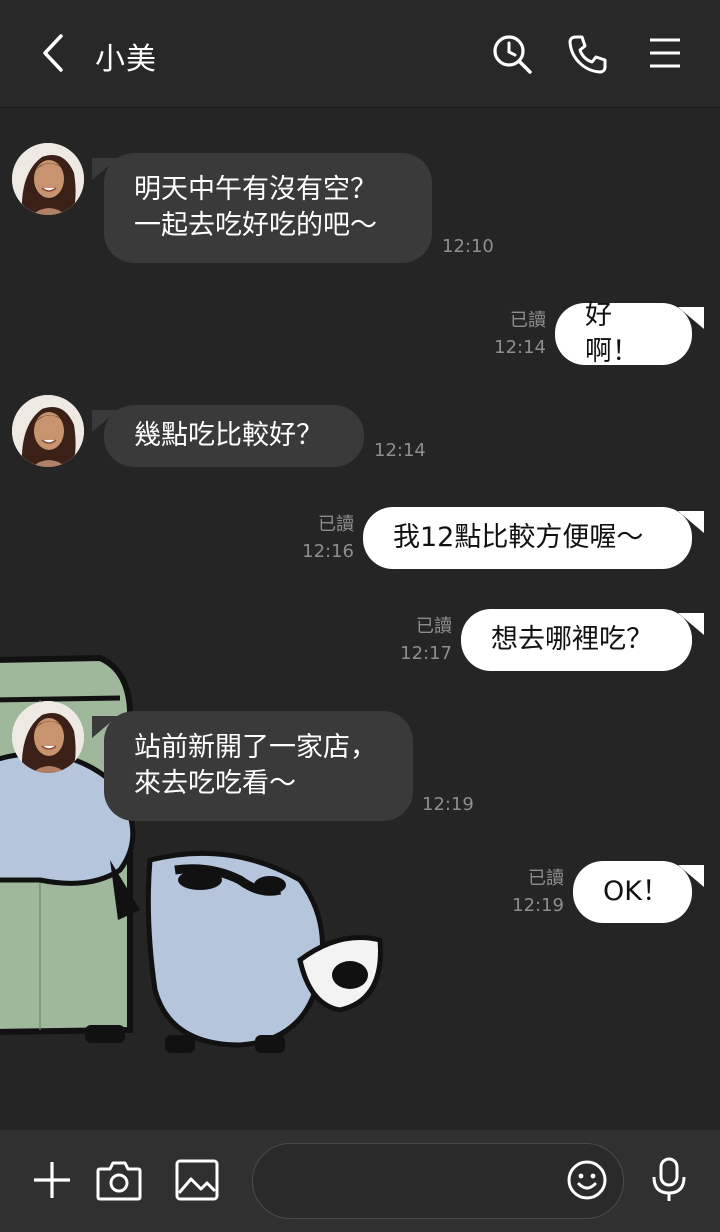  What do you see at coordinates (228, 435) in the screenshot?
I see `message-text: 幾點吃比較好？` at bounding box center [228, 435].